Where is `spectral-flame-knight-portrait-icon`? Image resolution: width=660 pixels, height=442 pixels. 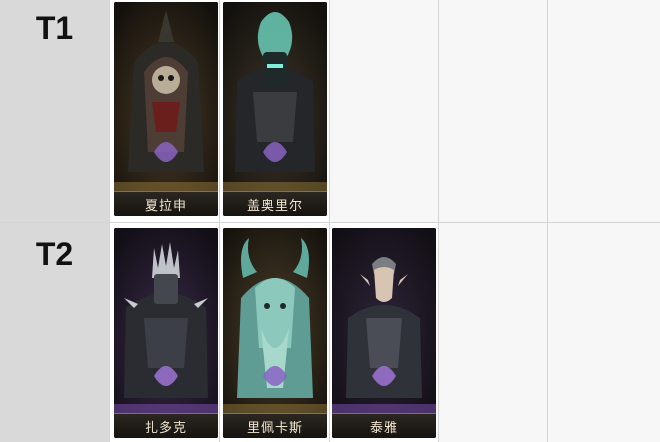
spectral-flame-knight-portrait-icon is located at coordinates (275, 97).